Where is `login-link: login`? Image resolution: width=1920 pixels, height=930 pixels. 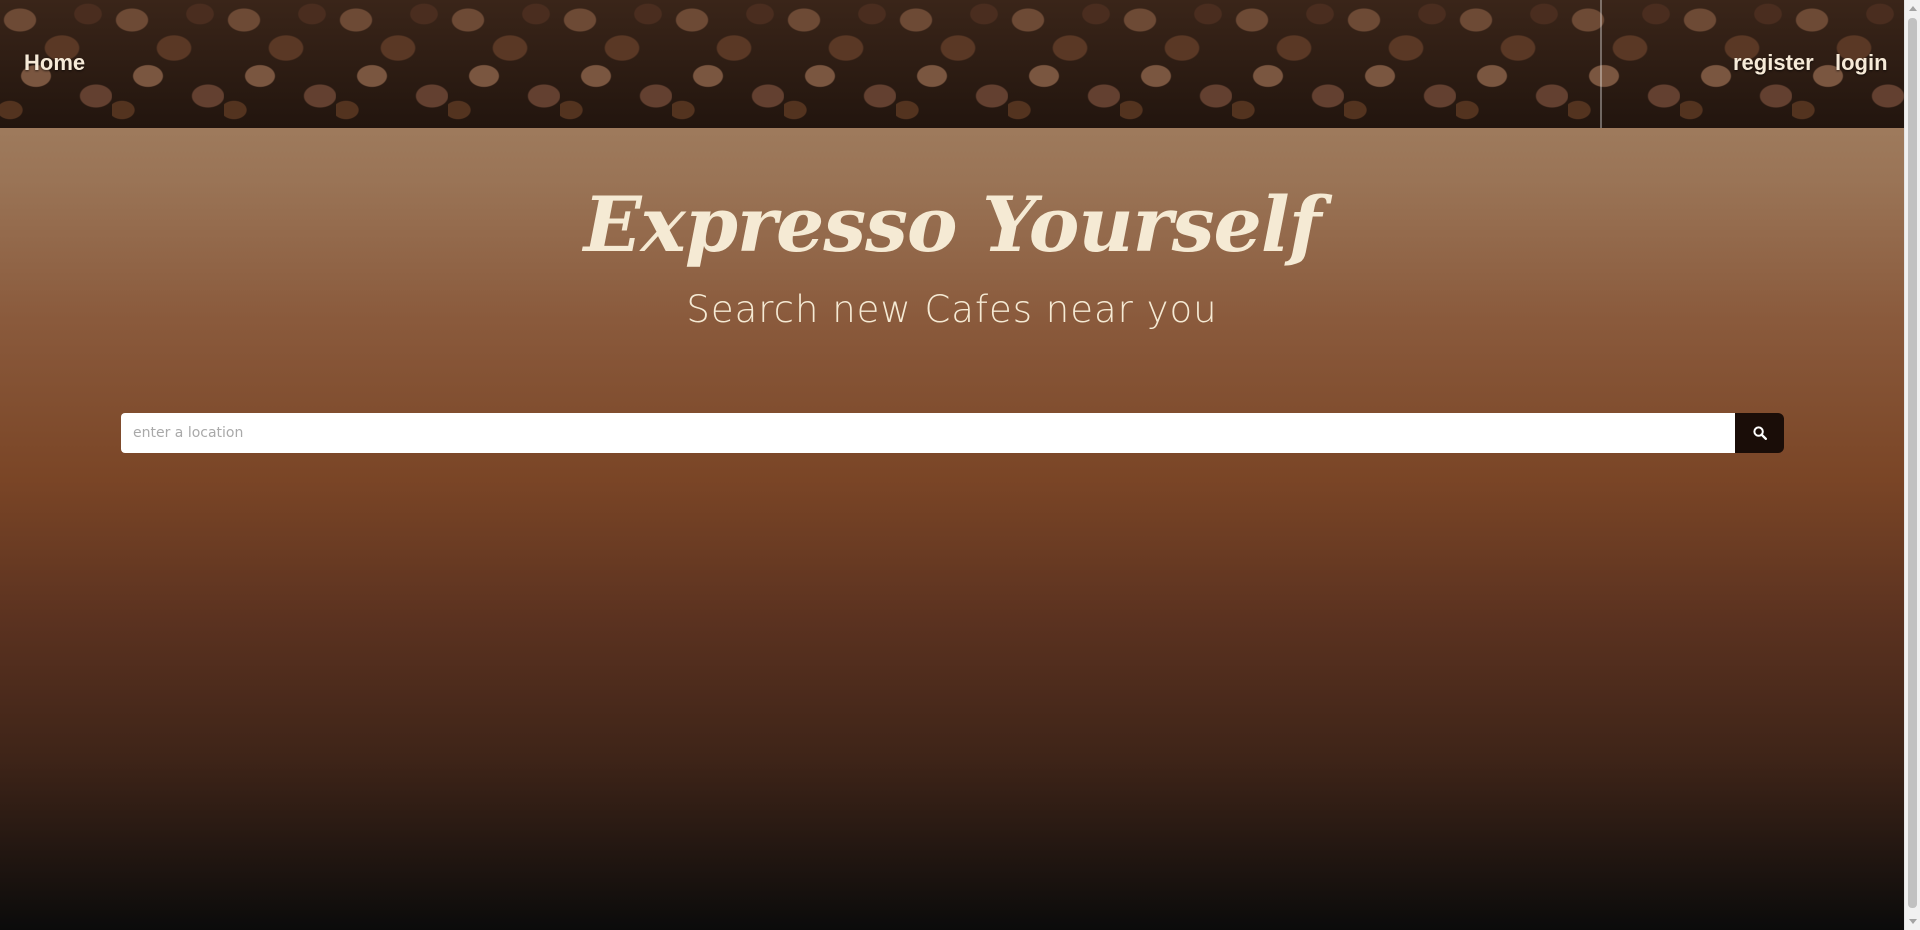
login-link: login is located at coordinates (1861, 63).